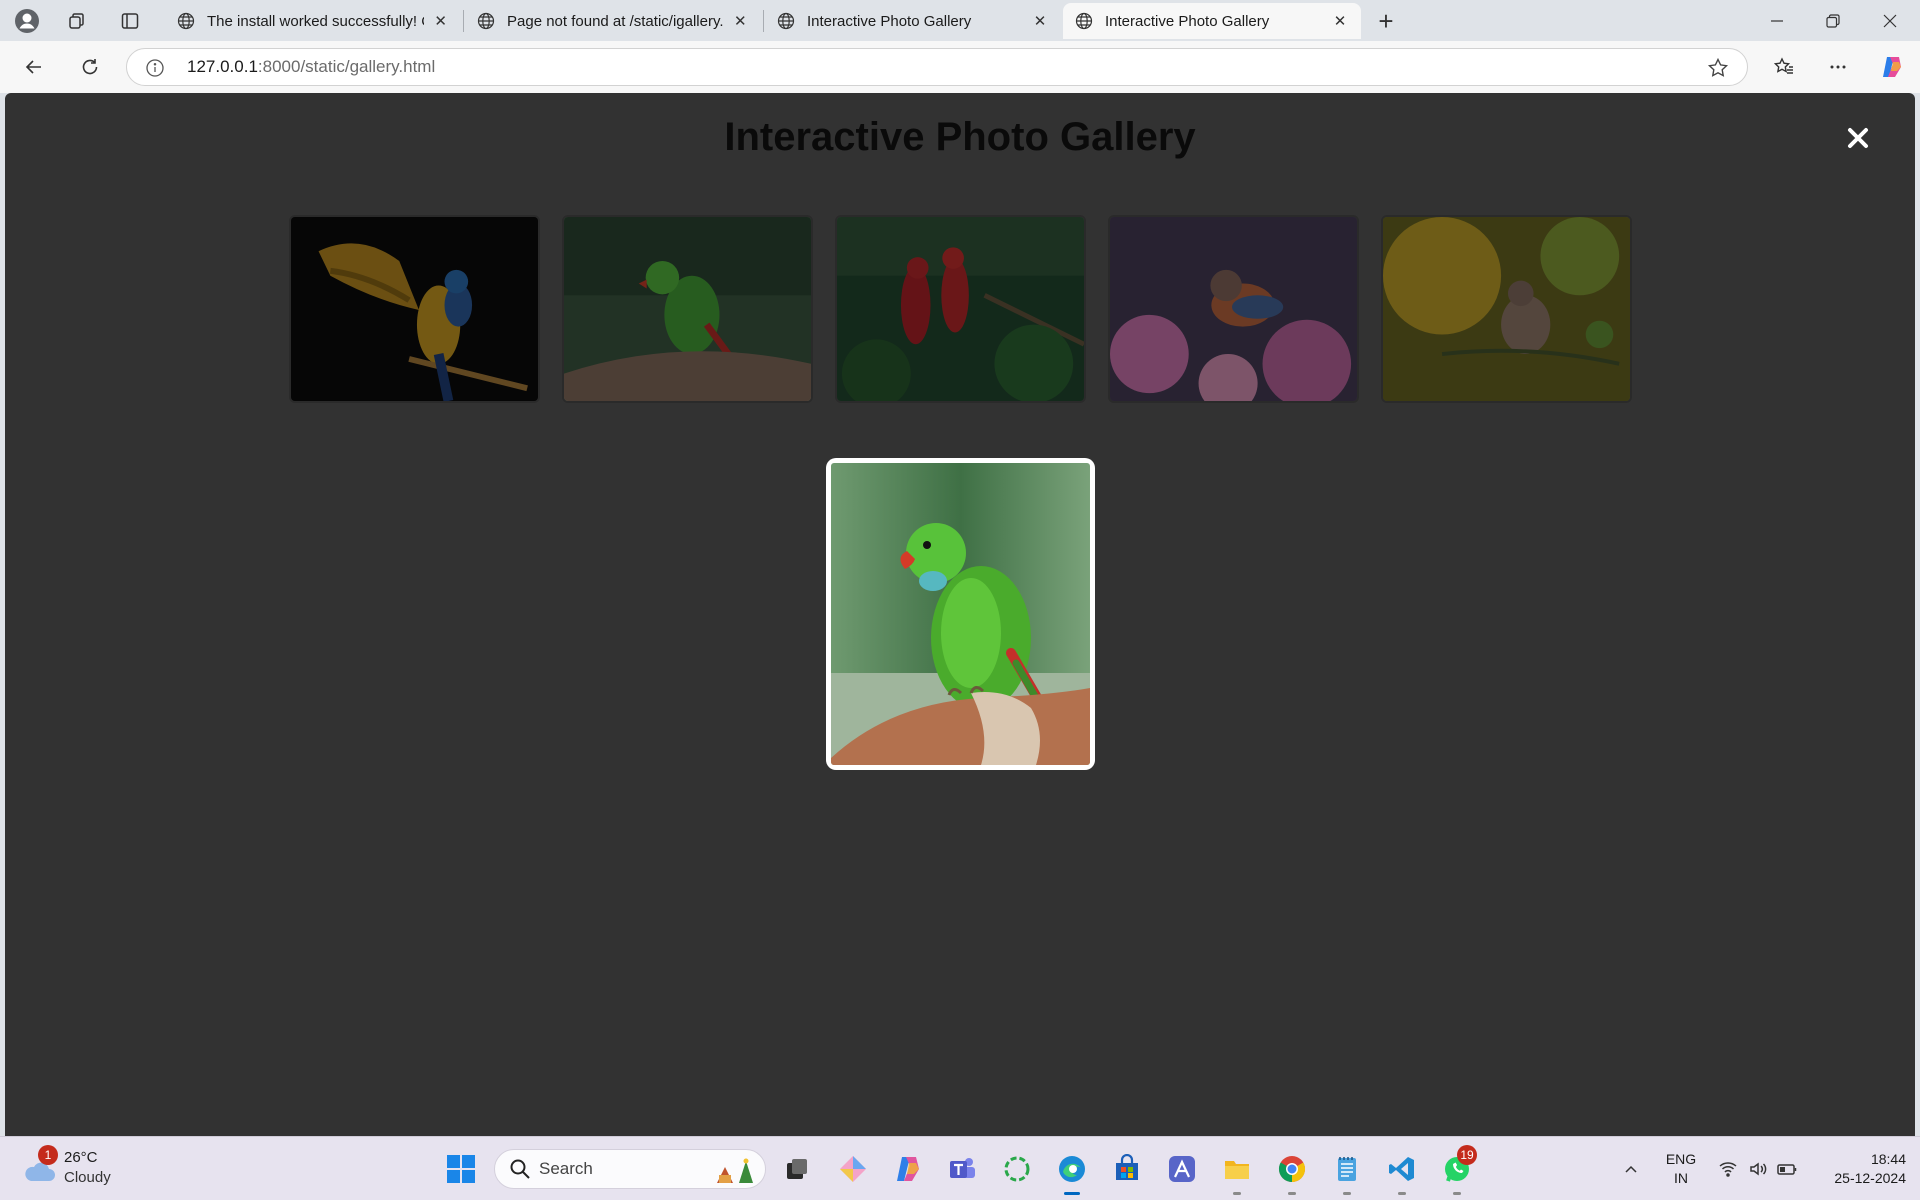  I want to click on tab-title: The install worked successfully! Co, so click(316, 21).